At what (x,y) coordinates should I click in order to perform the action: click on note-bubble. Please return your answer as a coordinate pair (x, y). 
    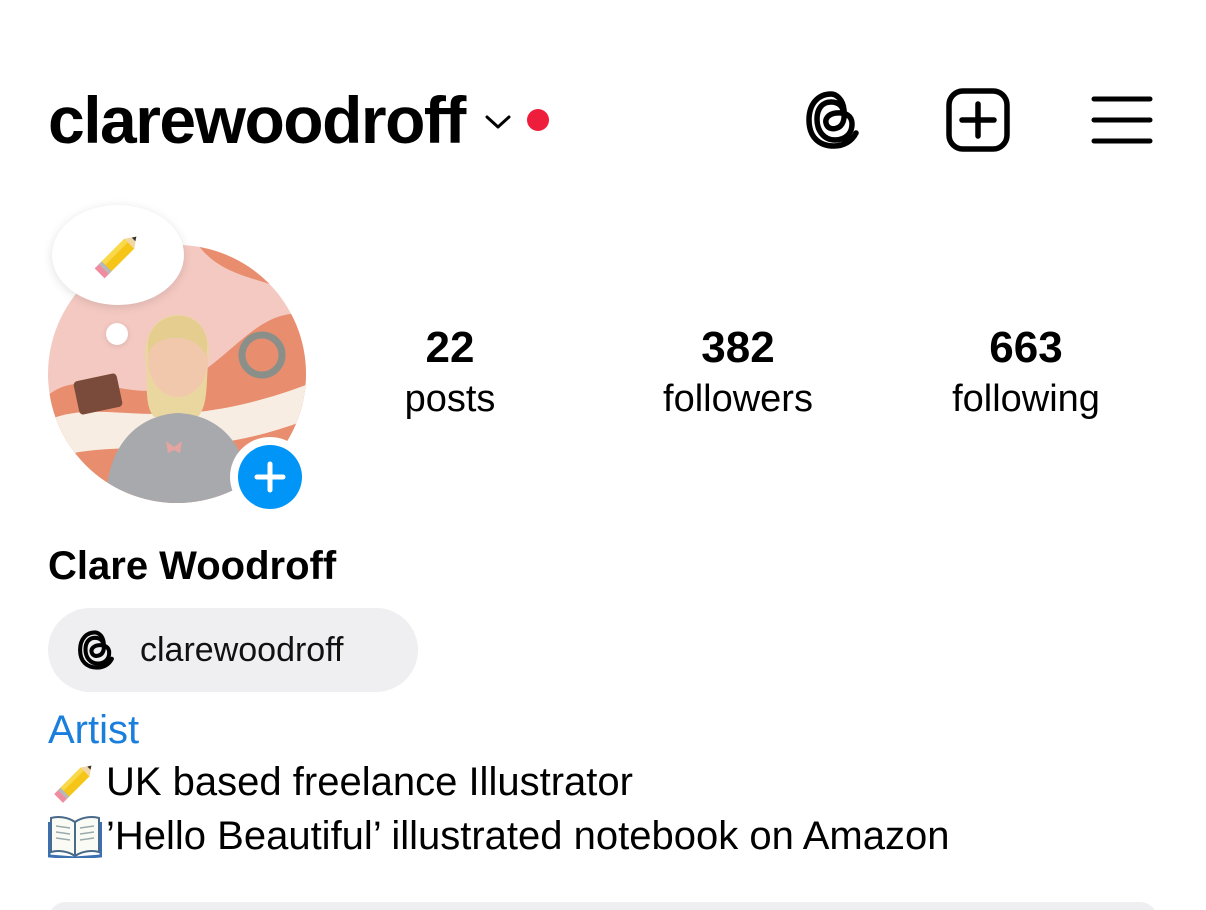
    Looking at the image, I should click on (118, 255).